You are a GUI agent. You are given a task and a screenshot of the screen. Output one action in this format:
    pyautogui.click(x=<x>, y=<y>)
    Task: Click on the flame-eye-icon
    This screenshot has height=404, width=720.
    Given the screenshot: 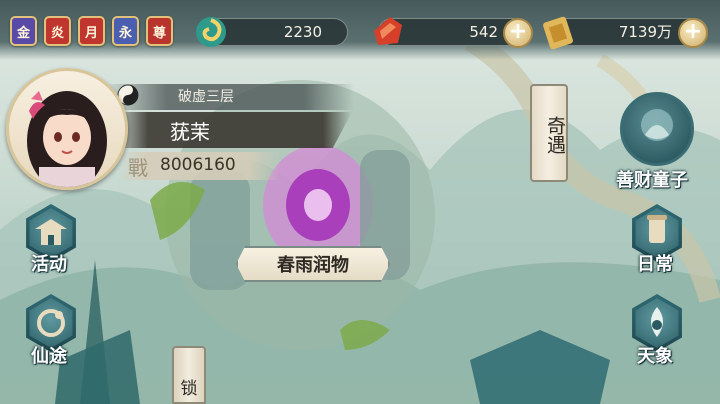 What is the action you would take?
    pyautogui.click(x=657, y=322)
    